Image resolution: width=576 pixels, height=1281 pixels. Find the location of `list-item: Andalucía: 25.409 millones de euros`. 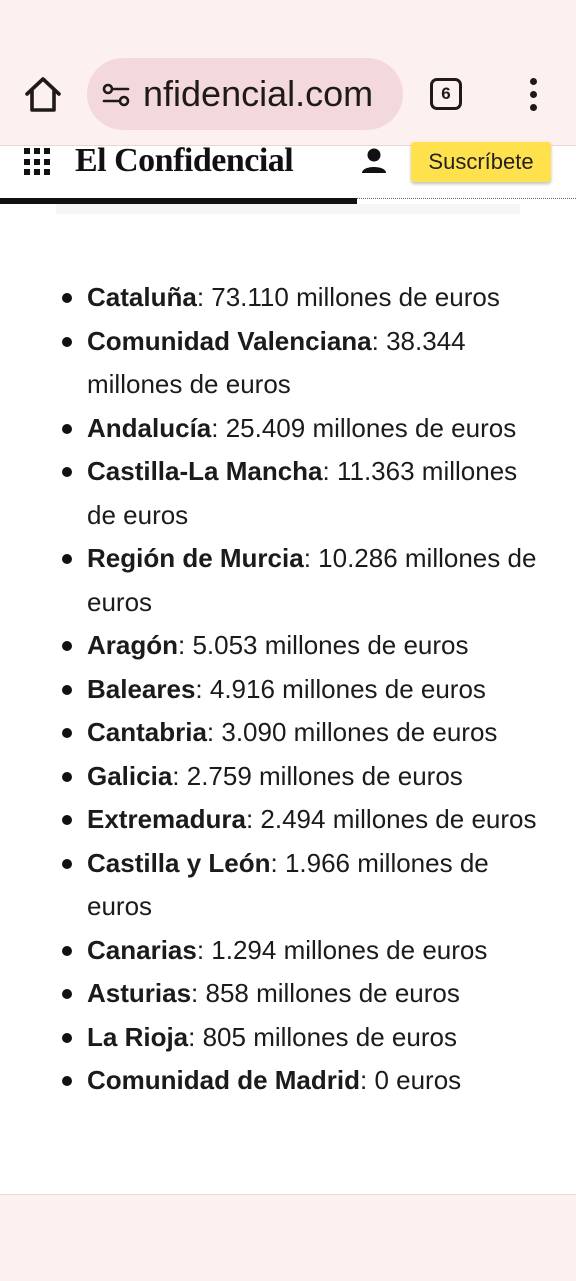

list-item: Andalucía: 25.409 millones de euros is located at coordinates (288, 429).